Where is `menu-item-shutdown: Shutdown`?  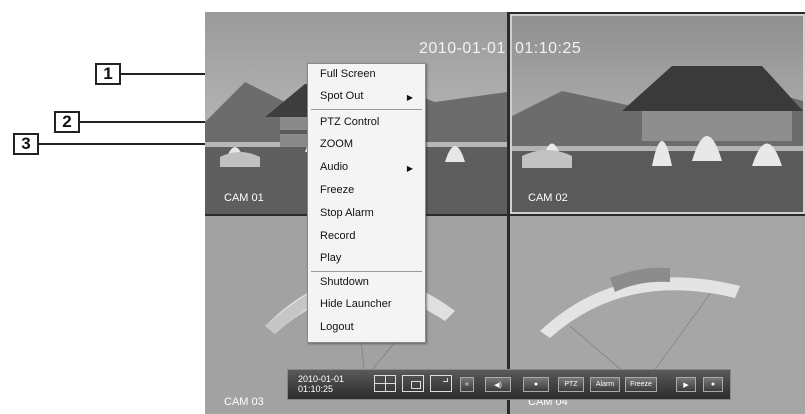
menu-item-shutdown: Shutdown is located at coordinates (344, 282).